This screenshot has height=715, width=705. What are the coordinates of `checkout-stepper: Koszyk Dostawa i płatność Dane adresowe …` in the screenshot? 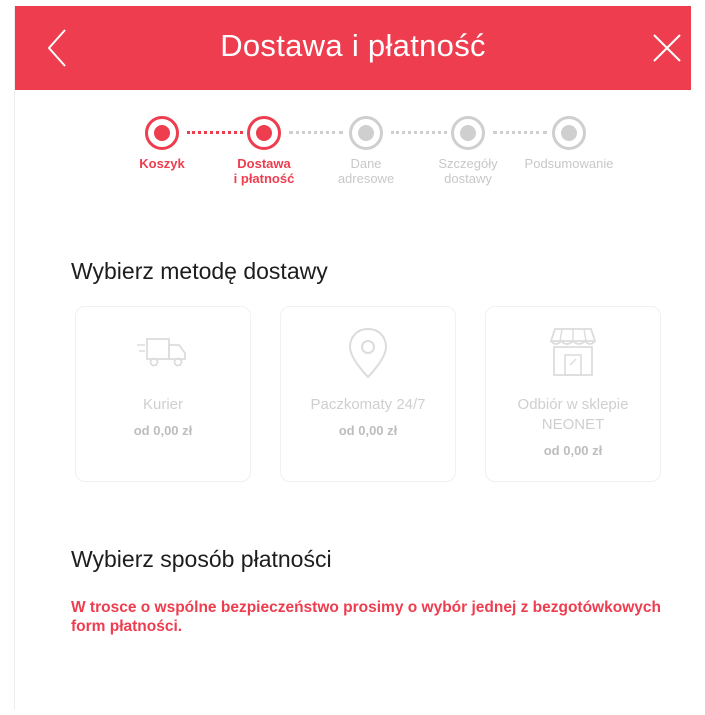 It's located at (353, 151).